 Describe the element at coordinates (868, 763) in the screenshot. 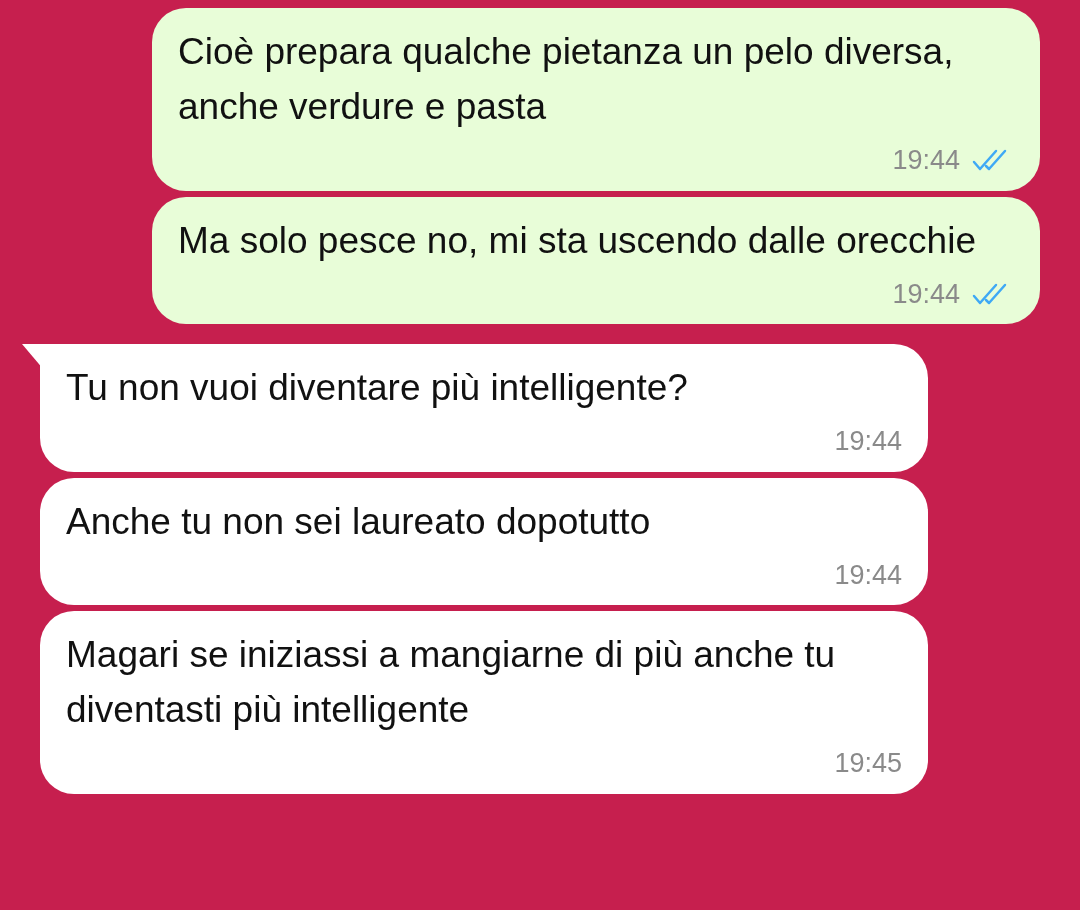

I see `message-time: 19:45` at that location.